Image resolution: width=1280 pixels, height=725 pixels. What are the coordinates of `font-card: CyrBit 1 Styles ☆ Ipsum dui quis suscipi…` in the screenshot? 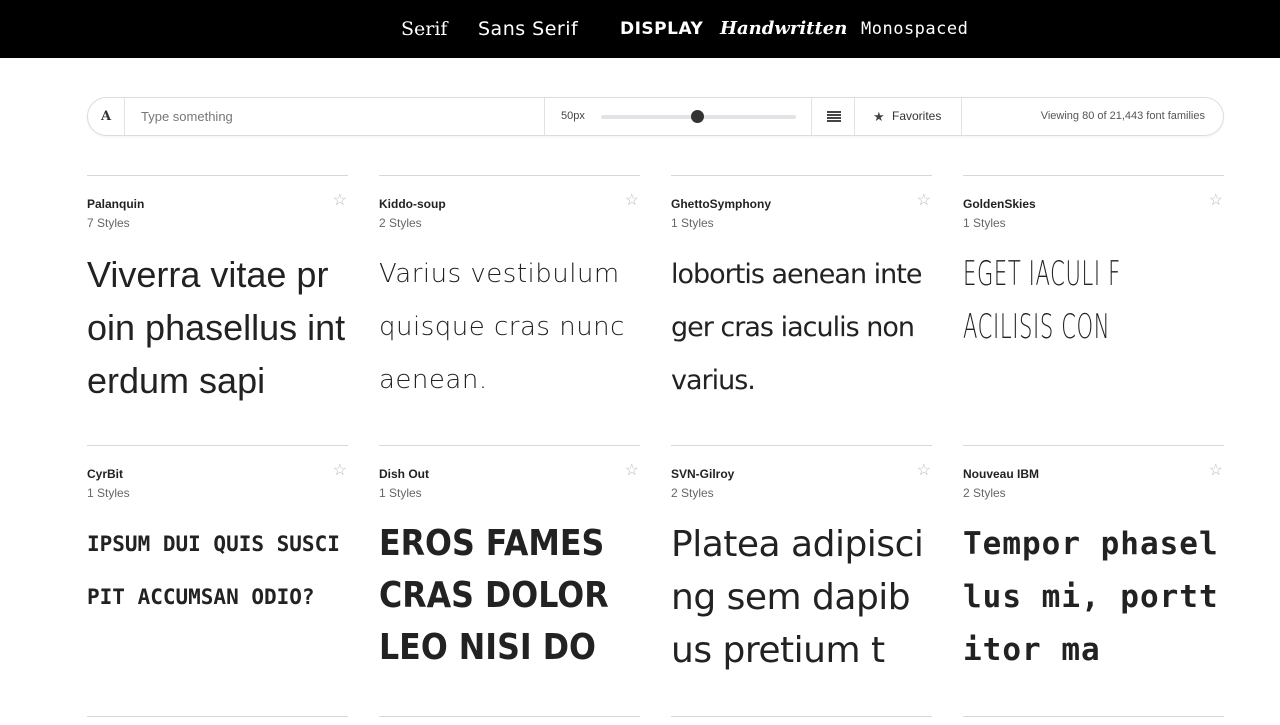 It's located at (217, 580).